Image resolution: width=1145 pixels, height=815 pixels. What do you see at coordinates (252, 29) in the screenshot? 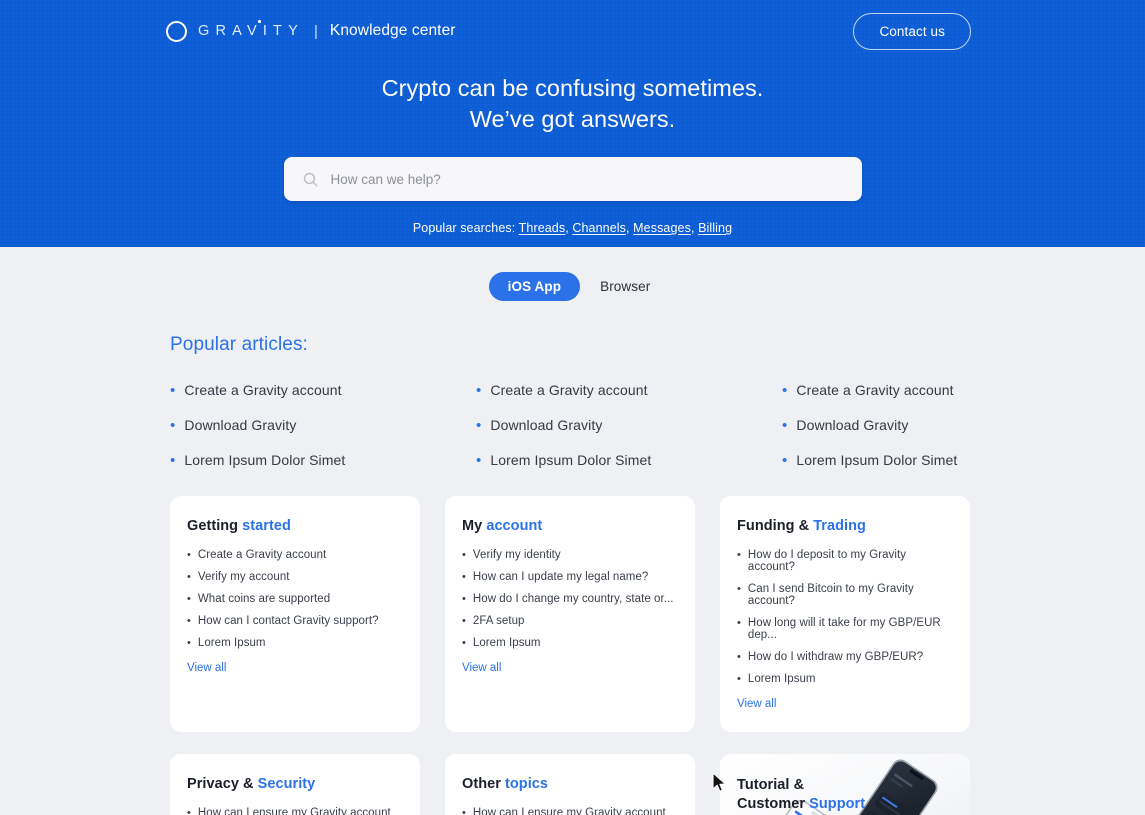
I see `brand-wordmark: GRAVITY` at bounding box center [252, 29].